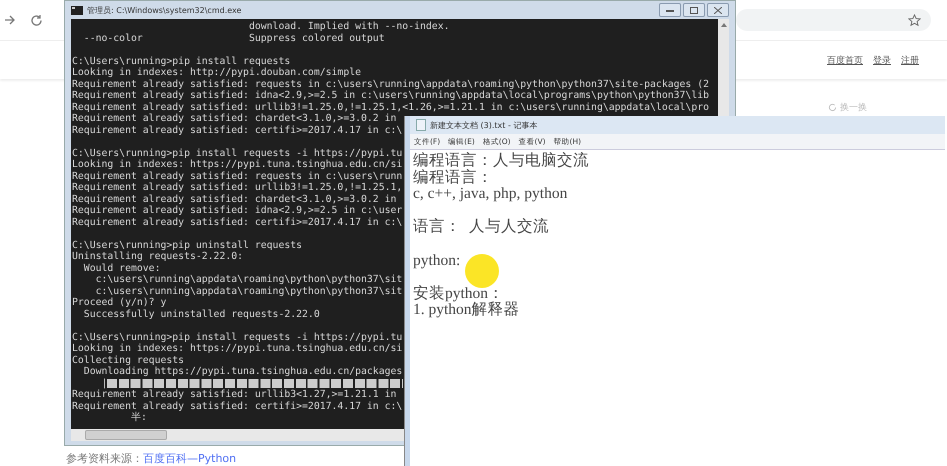 Image resolution: width=947 pixels, height=466 pixels. What do you see at coordinates (121, 268) in the screenshot?
I see `console-line: Would remove:` at bounding box center [121, 268].